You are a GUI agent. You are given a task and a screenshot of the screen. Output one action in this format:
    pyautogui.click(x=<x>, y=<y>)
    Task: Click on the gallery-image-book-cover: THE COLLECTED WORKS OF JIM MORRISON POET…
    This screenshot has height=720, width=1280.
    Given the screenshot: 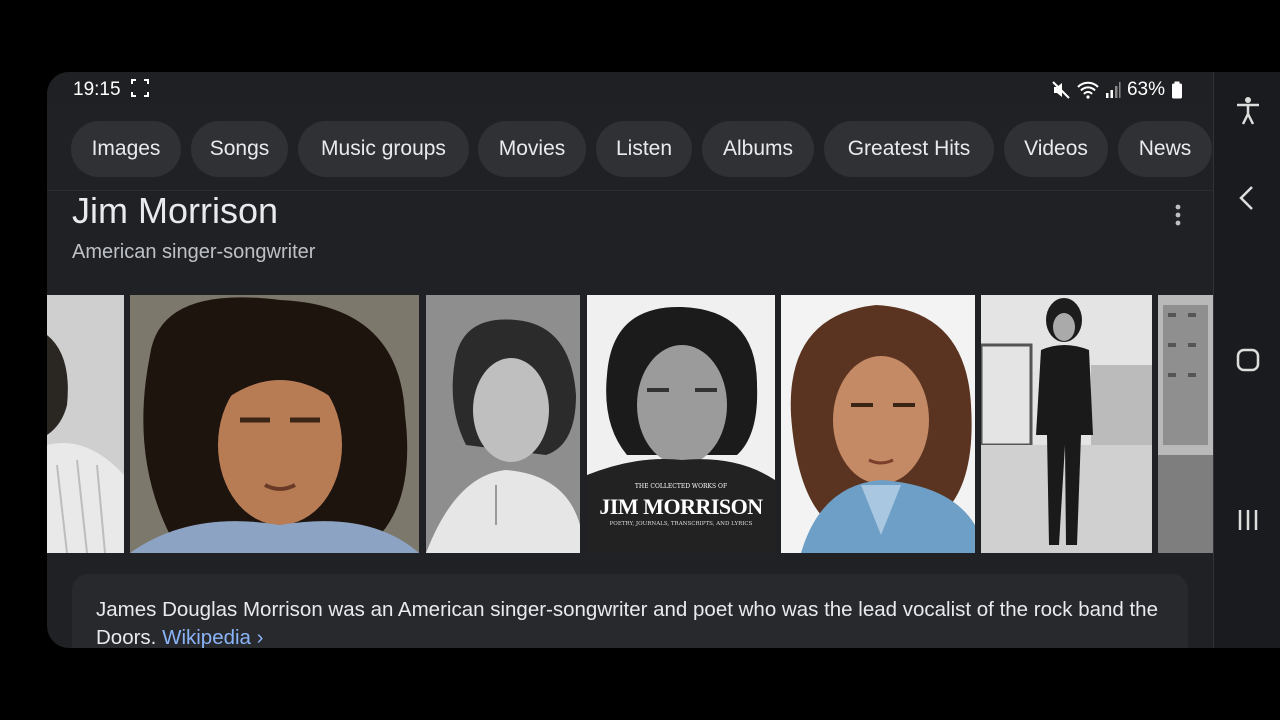 What is the action you would take?
    pyautogui.click(x=681, y=424)
    